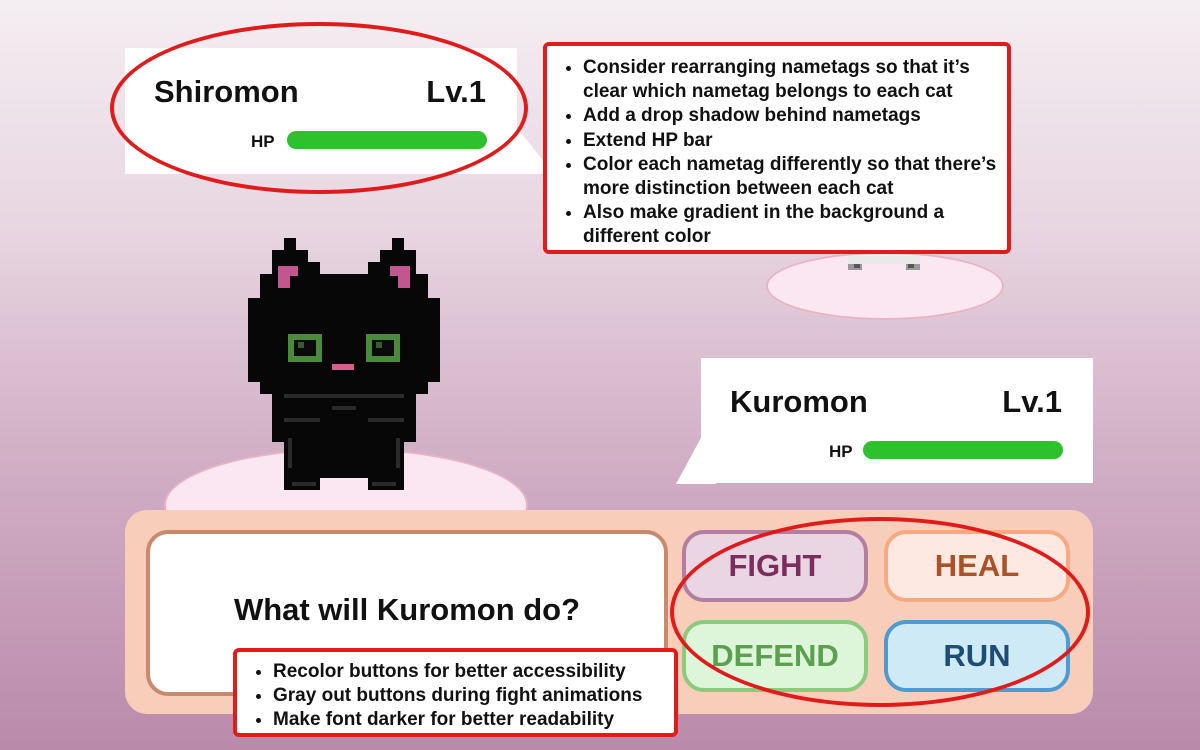 The height and width of the screenshot is (750, 1200). Describe the element at coordinates (884, 263) in the screenshot. I see `enemy-cat-sprite` at that location.